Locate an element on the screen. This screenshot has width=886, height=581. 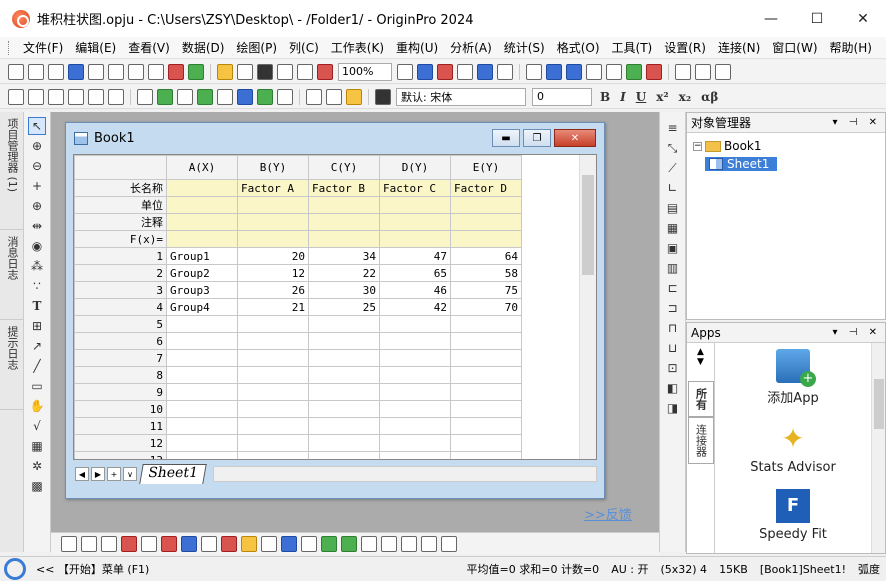
script-window-icon is located at coordinates (594, 71).